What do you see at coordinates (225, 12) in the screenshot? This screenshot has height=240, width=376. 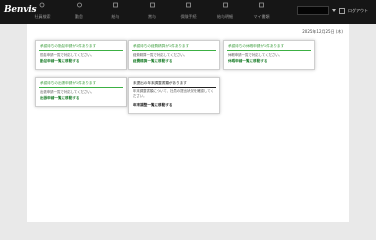 I see `nav-item-payslip: 給与明細` at bounding box center [225, 12].